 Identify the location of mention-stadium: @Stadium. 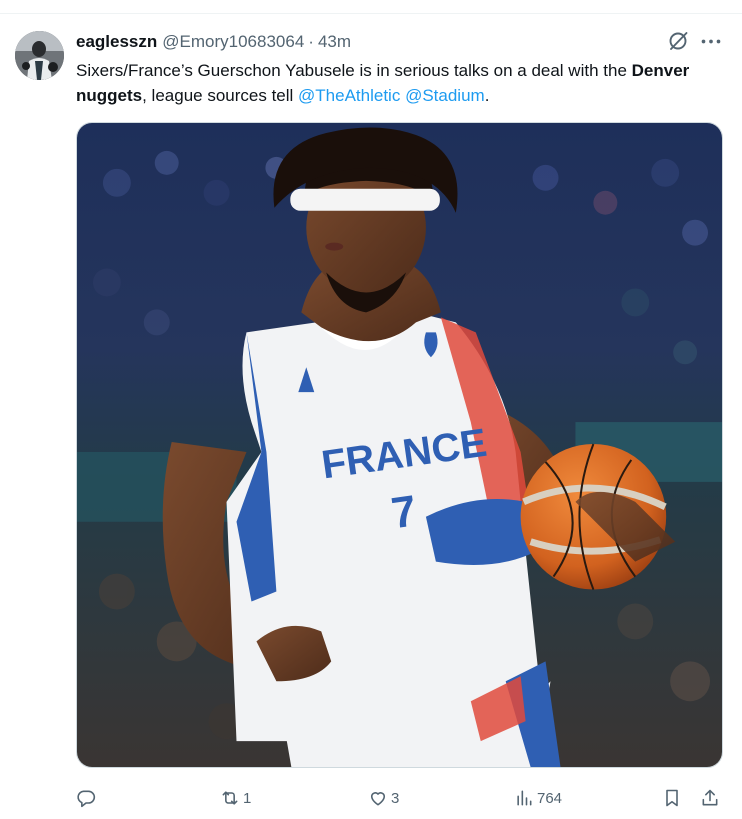
(445, 95).